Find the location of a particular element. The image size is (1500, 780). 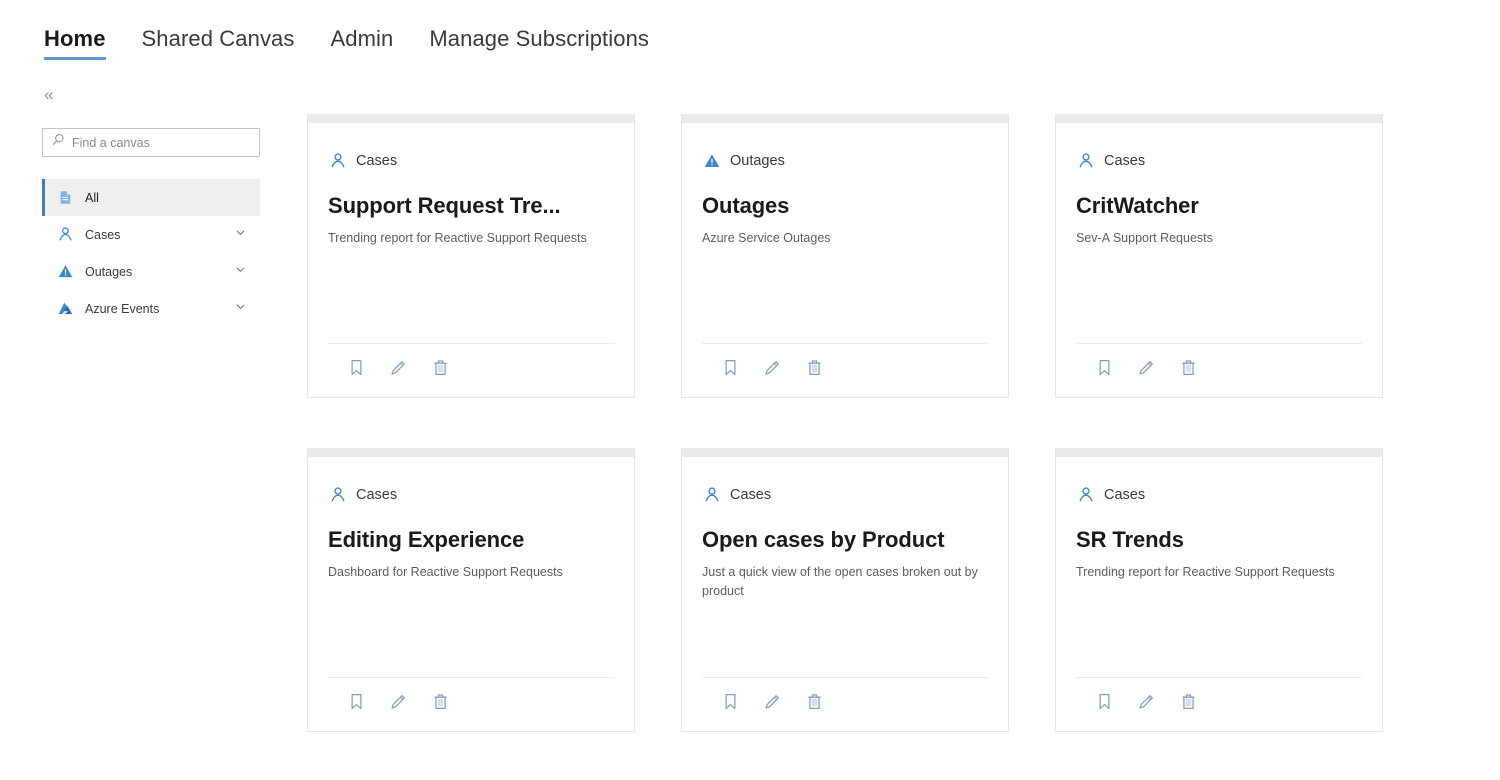

canvas-card: Outages Outages Azure Service Outages is located at coordinates (845, 256).